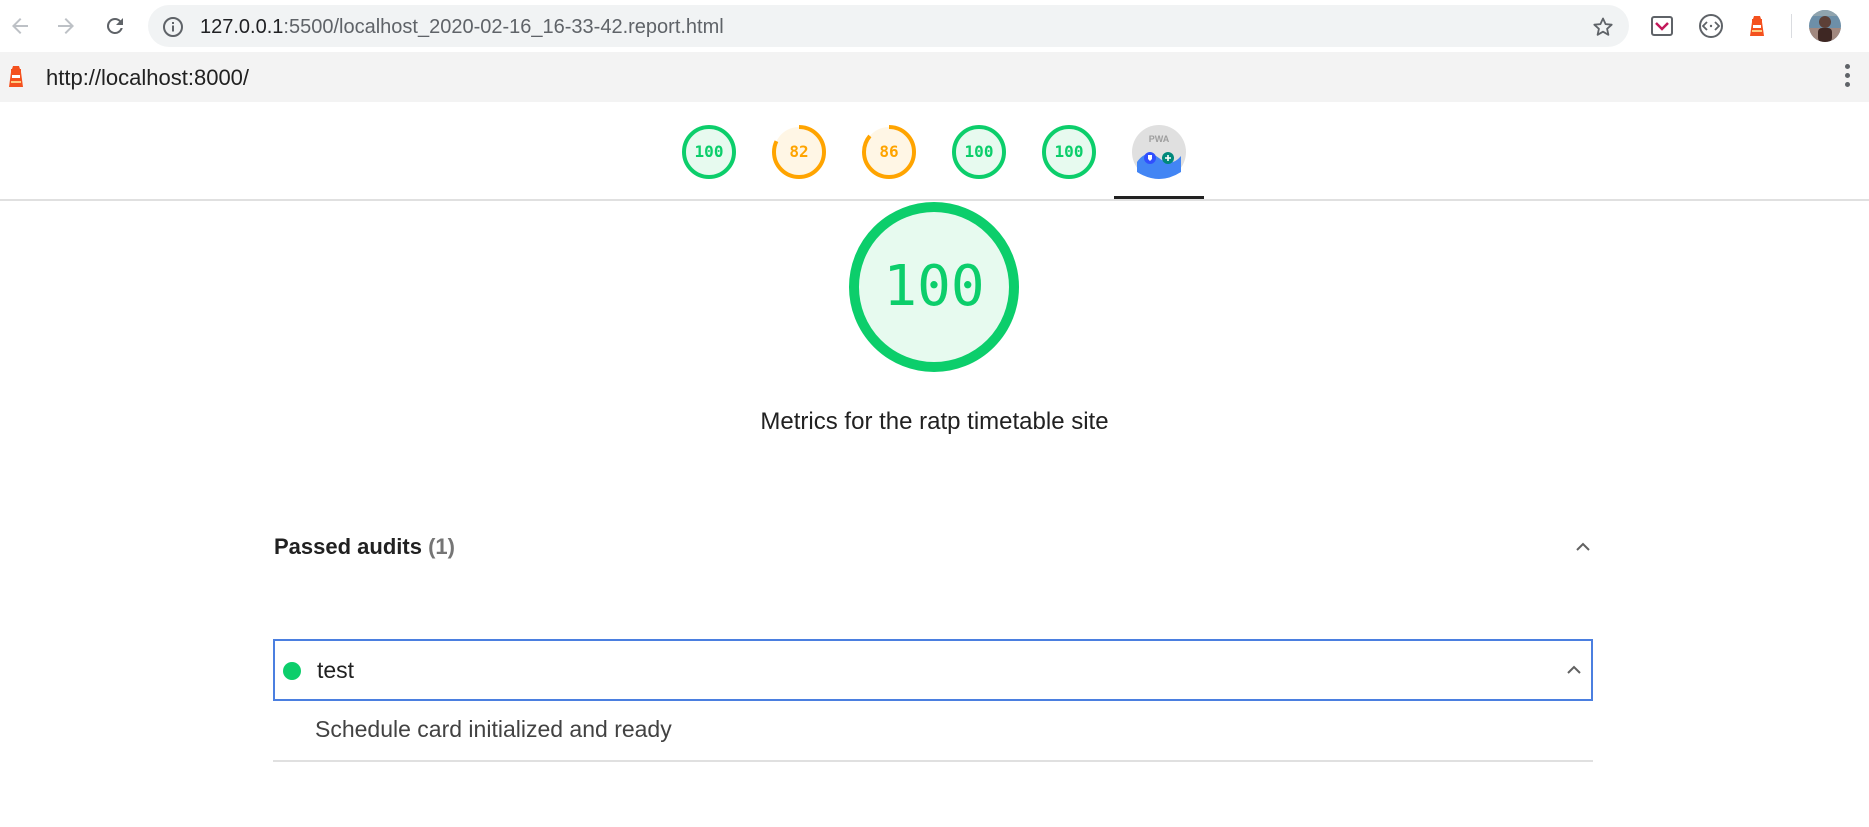 The width and height of the screenshot is (1869, 827). I want to click on profile-avatar, so click(1825, 26).